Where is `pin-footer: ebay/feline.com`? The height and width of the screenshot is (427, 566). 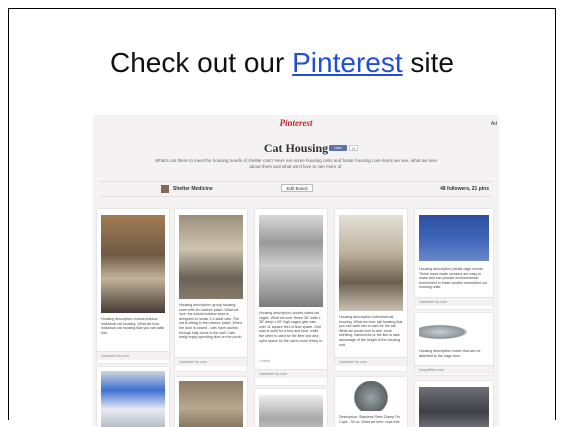 pin-footer: ebay/feline.com is located at coordinates (454, 369).